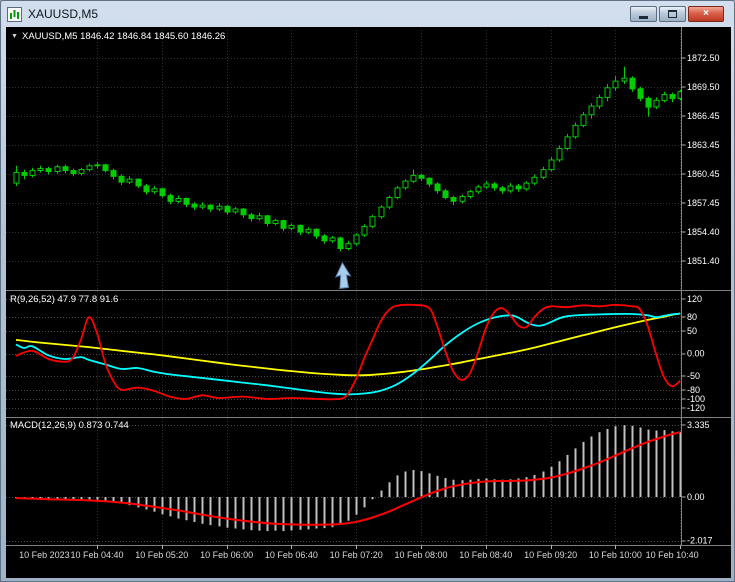 This screenshot has height=582, width=735. I want to click on maximize-icon, so click(672, 14).